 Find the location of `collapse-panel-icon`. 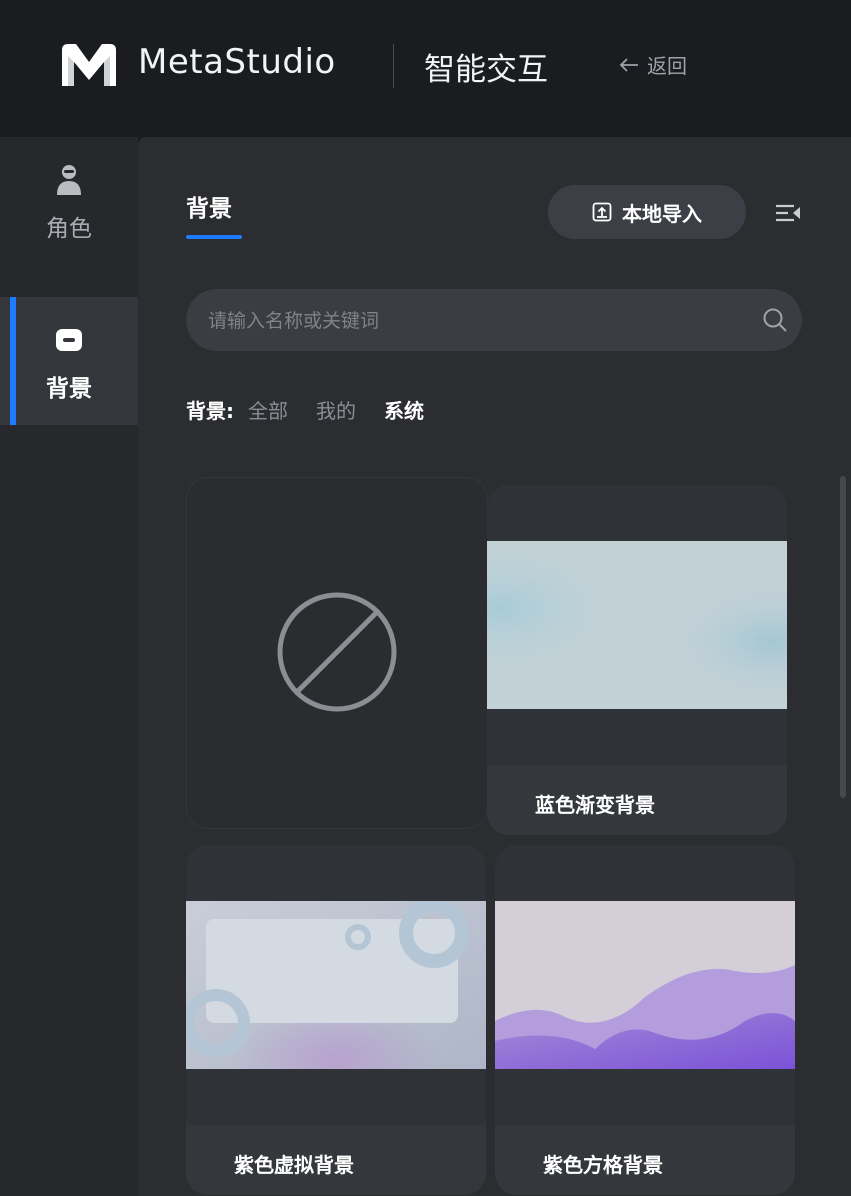

collapse-panel-icon is located at coordinates (788, 213).